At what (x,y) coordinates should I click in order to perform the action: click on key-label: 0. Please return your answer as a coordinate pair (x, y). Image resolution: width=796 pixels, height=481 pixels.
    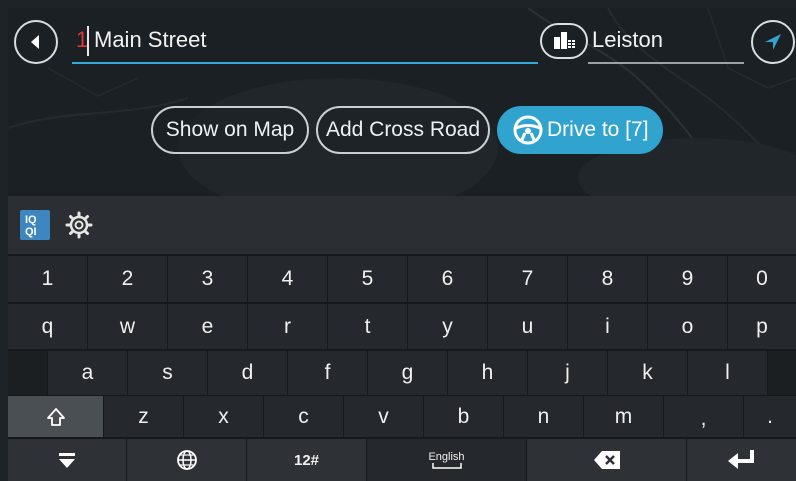
    Looking at the image, I should click on (762, 278).